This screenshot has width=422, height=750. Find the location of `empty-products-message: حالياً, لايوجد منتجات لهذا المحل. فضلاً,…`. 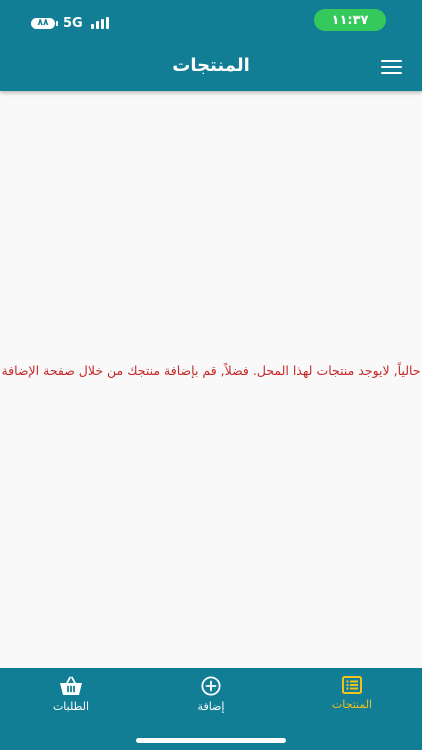

empty-products-message: حالياً, لايوجد منتجات لهذا المحل. فضلاً,… is located at coordinates (211, 370).